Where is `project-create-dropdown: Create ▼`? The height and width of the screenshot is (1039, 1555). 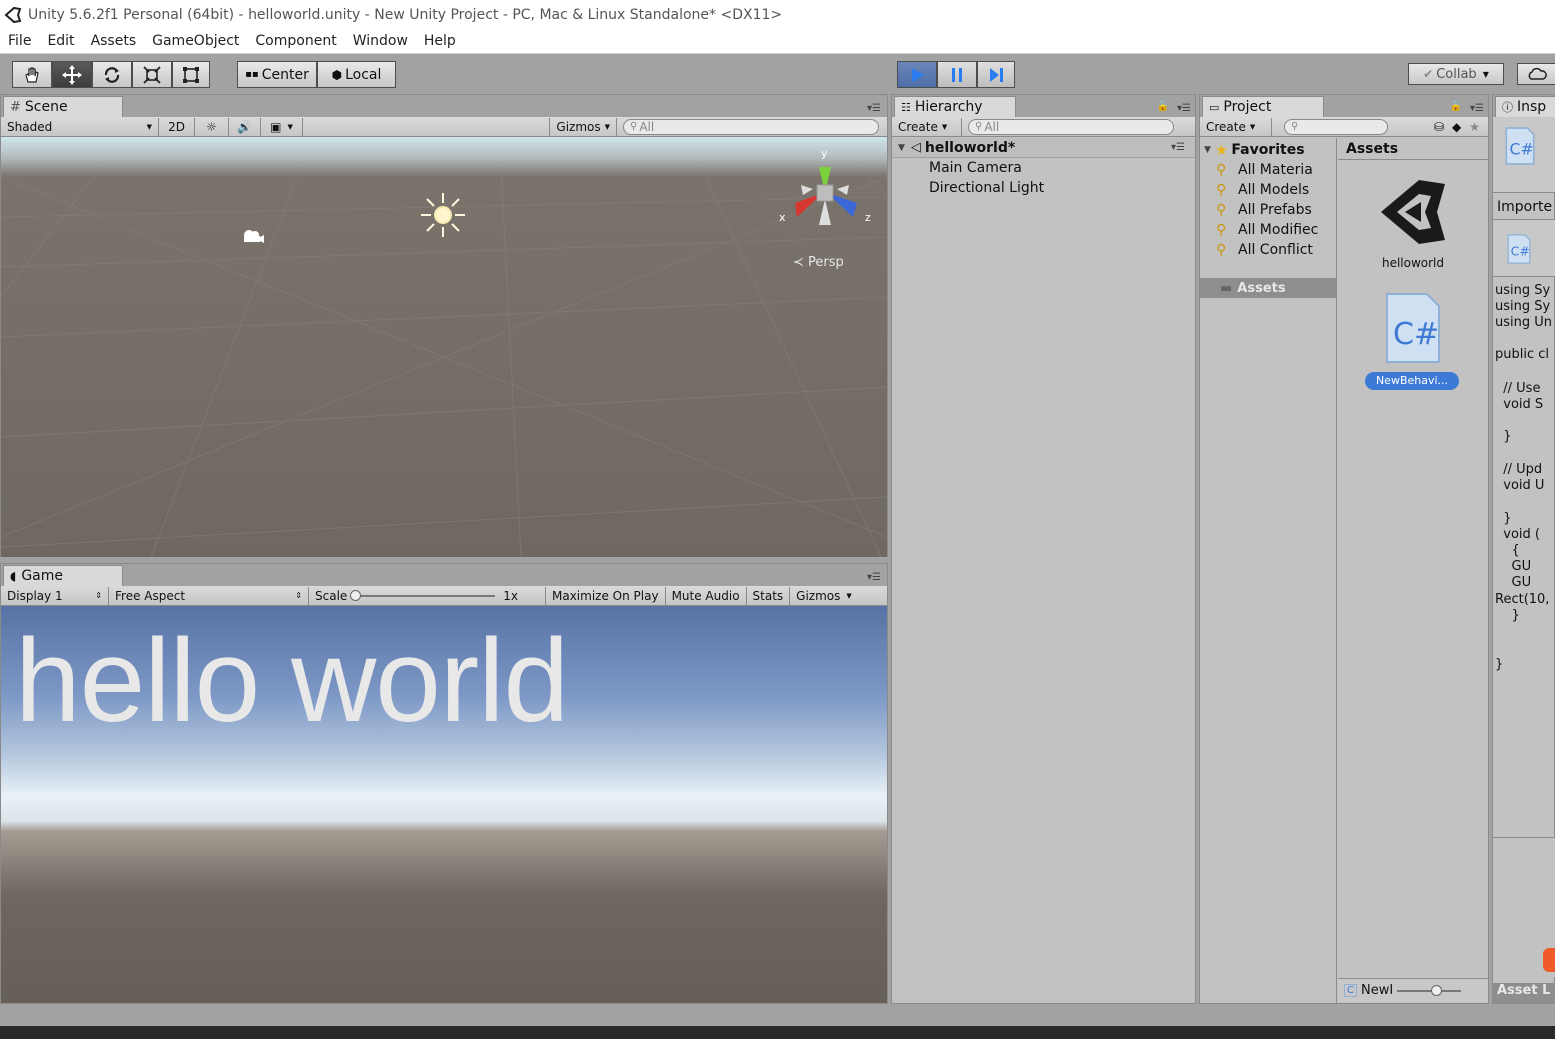 project-create-dropdown: Create ▼ is located at coordinates (1236, 126).